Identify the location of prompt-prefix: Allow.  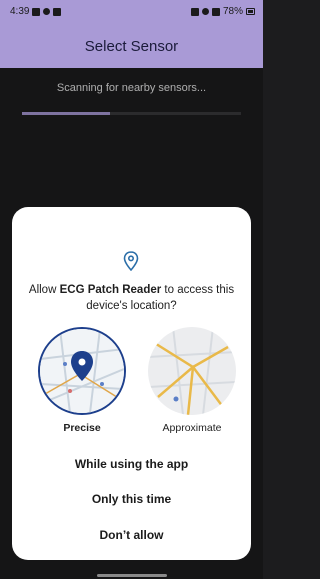
(44, 290).